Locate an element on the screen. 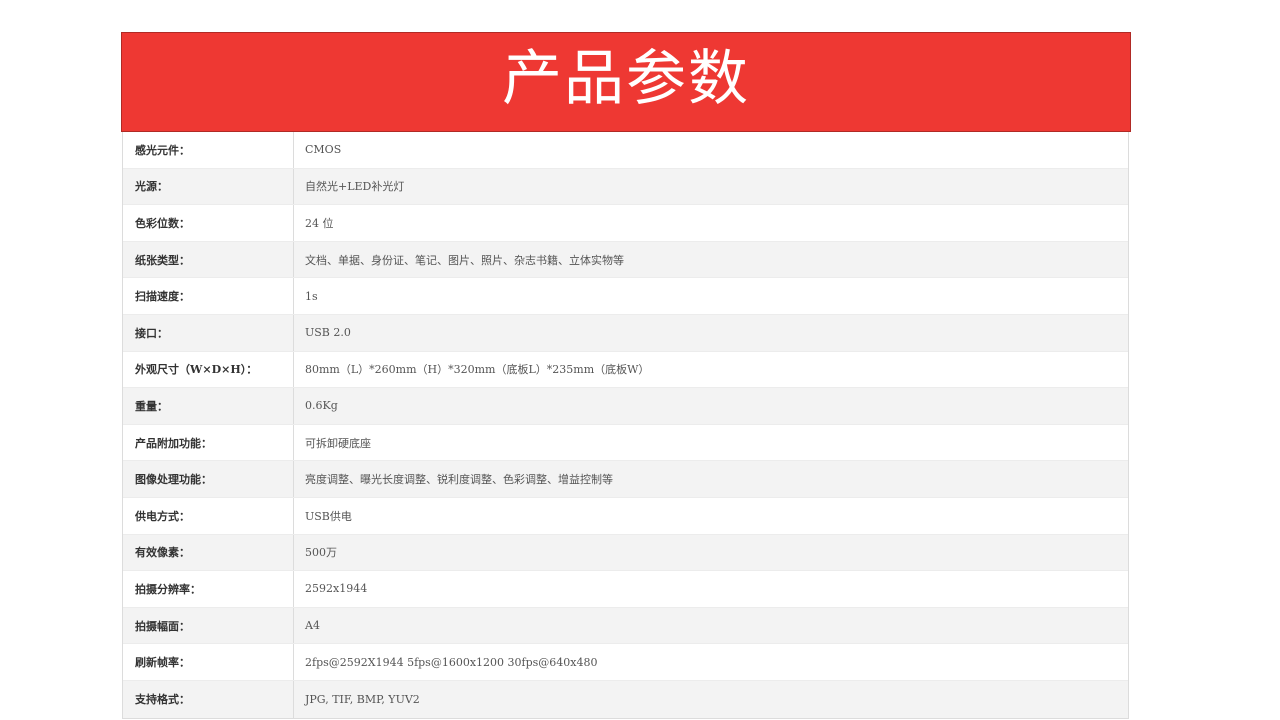 This screenshot has width=1280, height=720. spec-label: 供电方式： is located at coordinates (208, 515).